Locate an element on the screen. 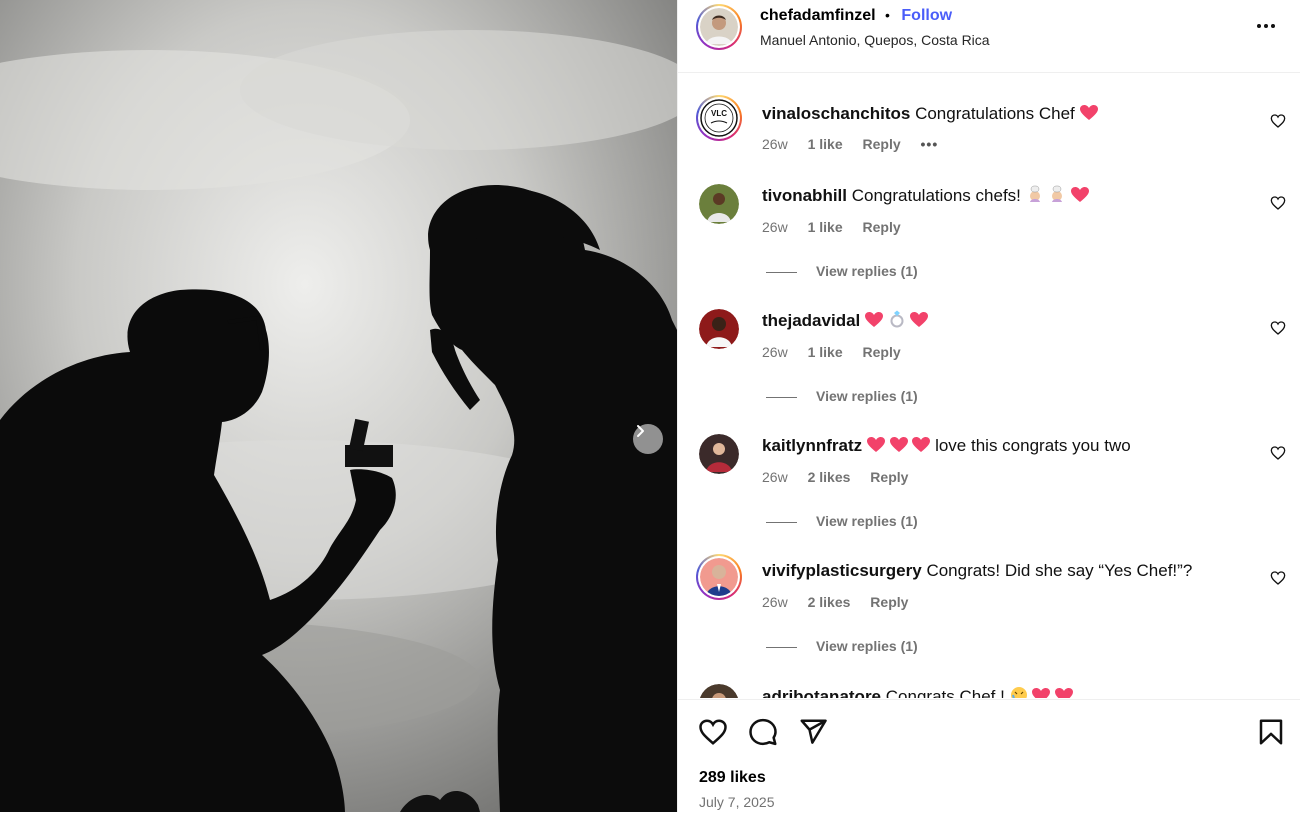  comment-username: vivifyplasticsurgery is located at coordinates (842, 570).